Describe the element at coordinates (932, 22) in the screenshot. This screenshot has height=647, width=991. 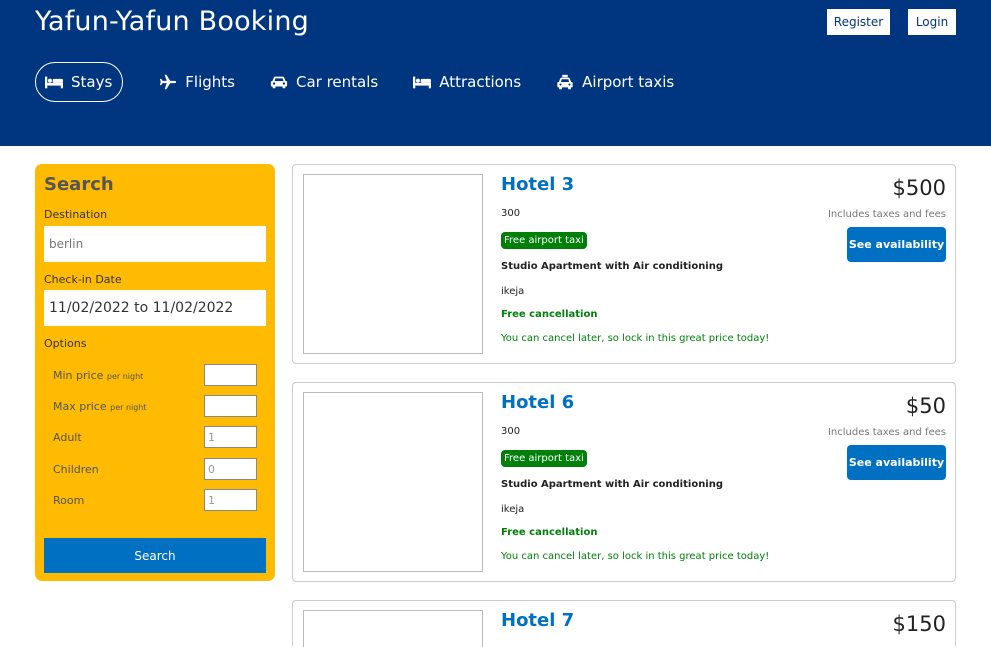
I see `login-button: Login` at that location.